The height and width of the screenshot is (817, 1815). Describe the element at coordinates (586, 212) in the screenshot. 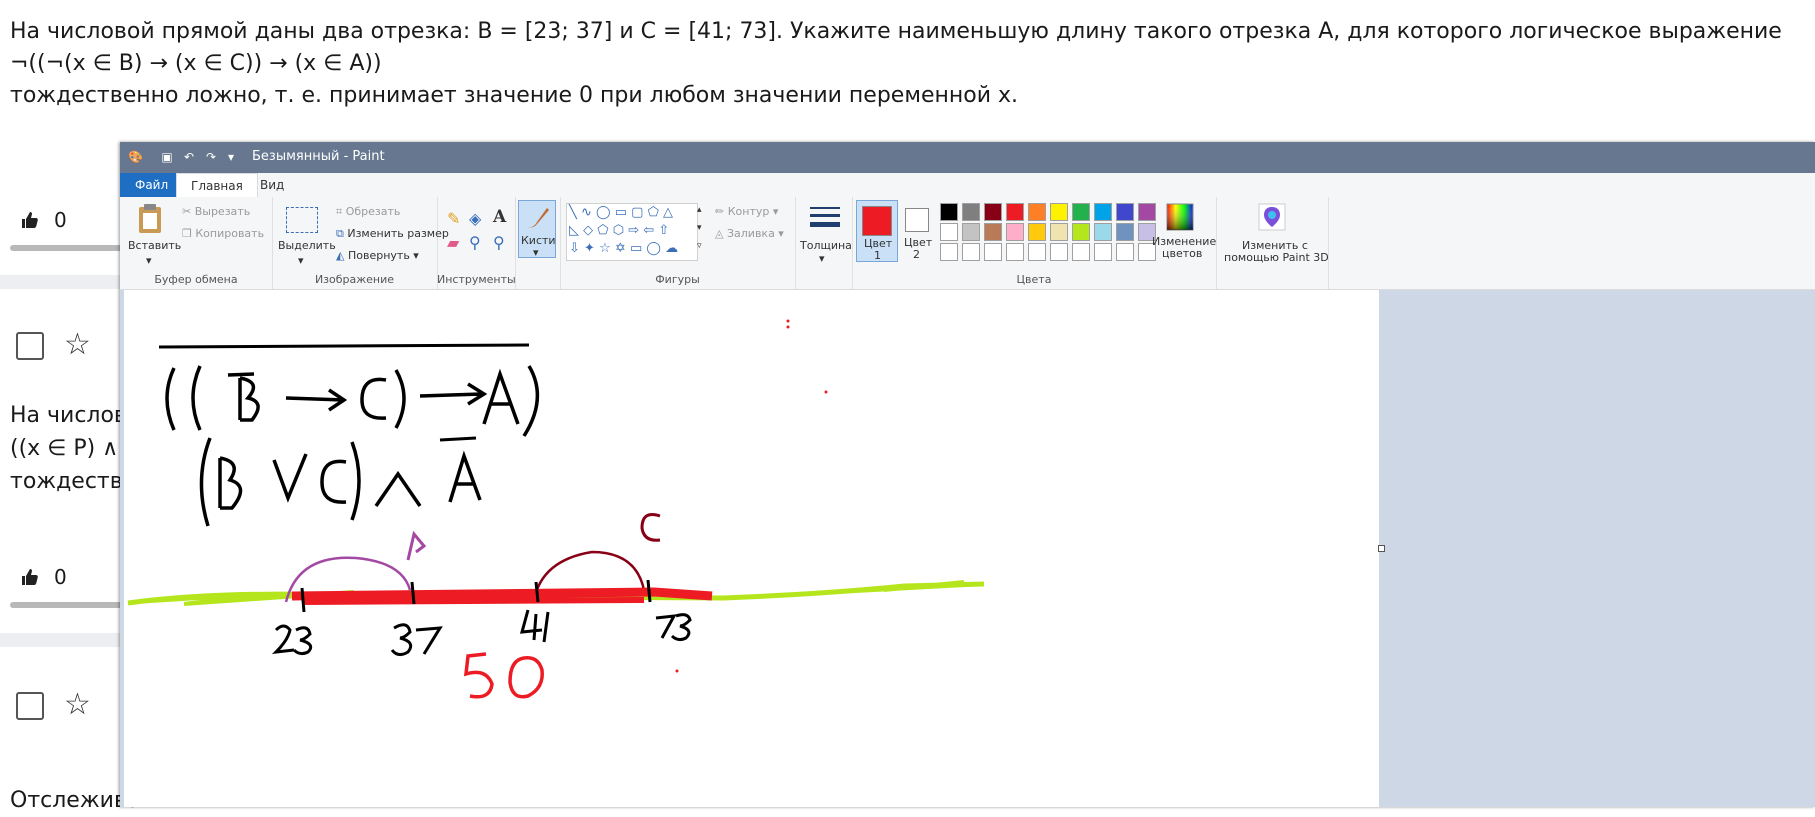

I see `curve-shape-icon: ∿` at that location.